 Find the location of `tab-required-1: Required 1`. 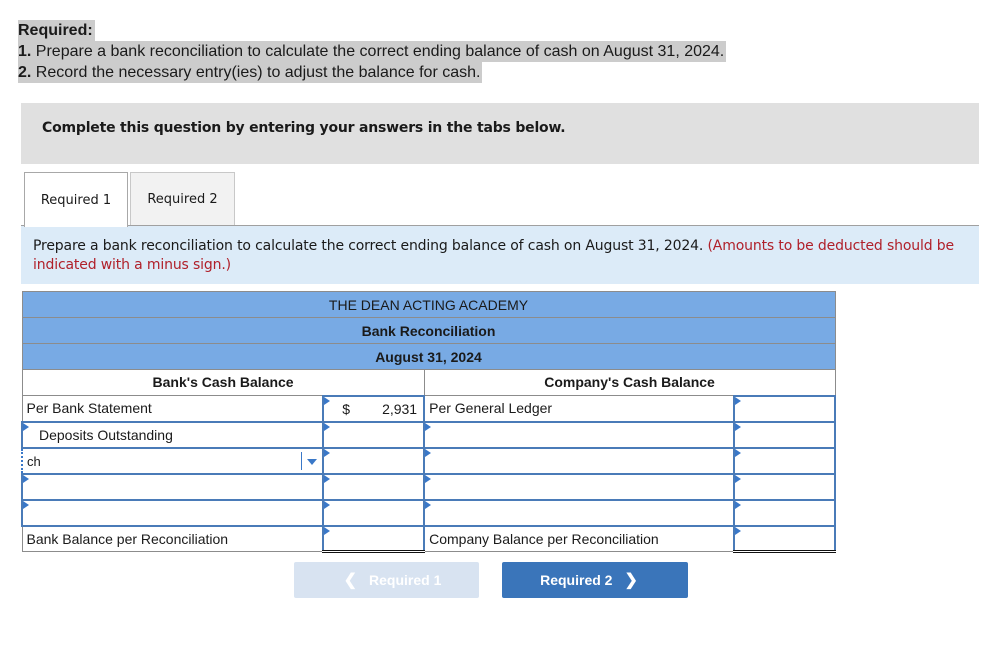

tab-required-1: Required 1 is located at coordinates (76, 199).